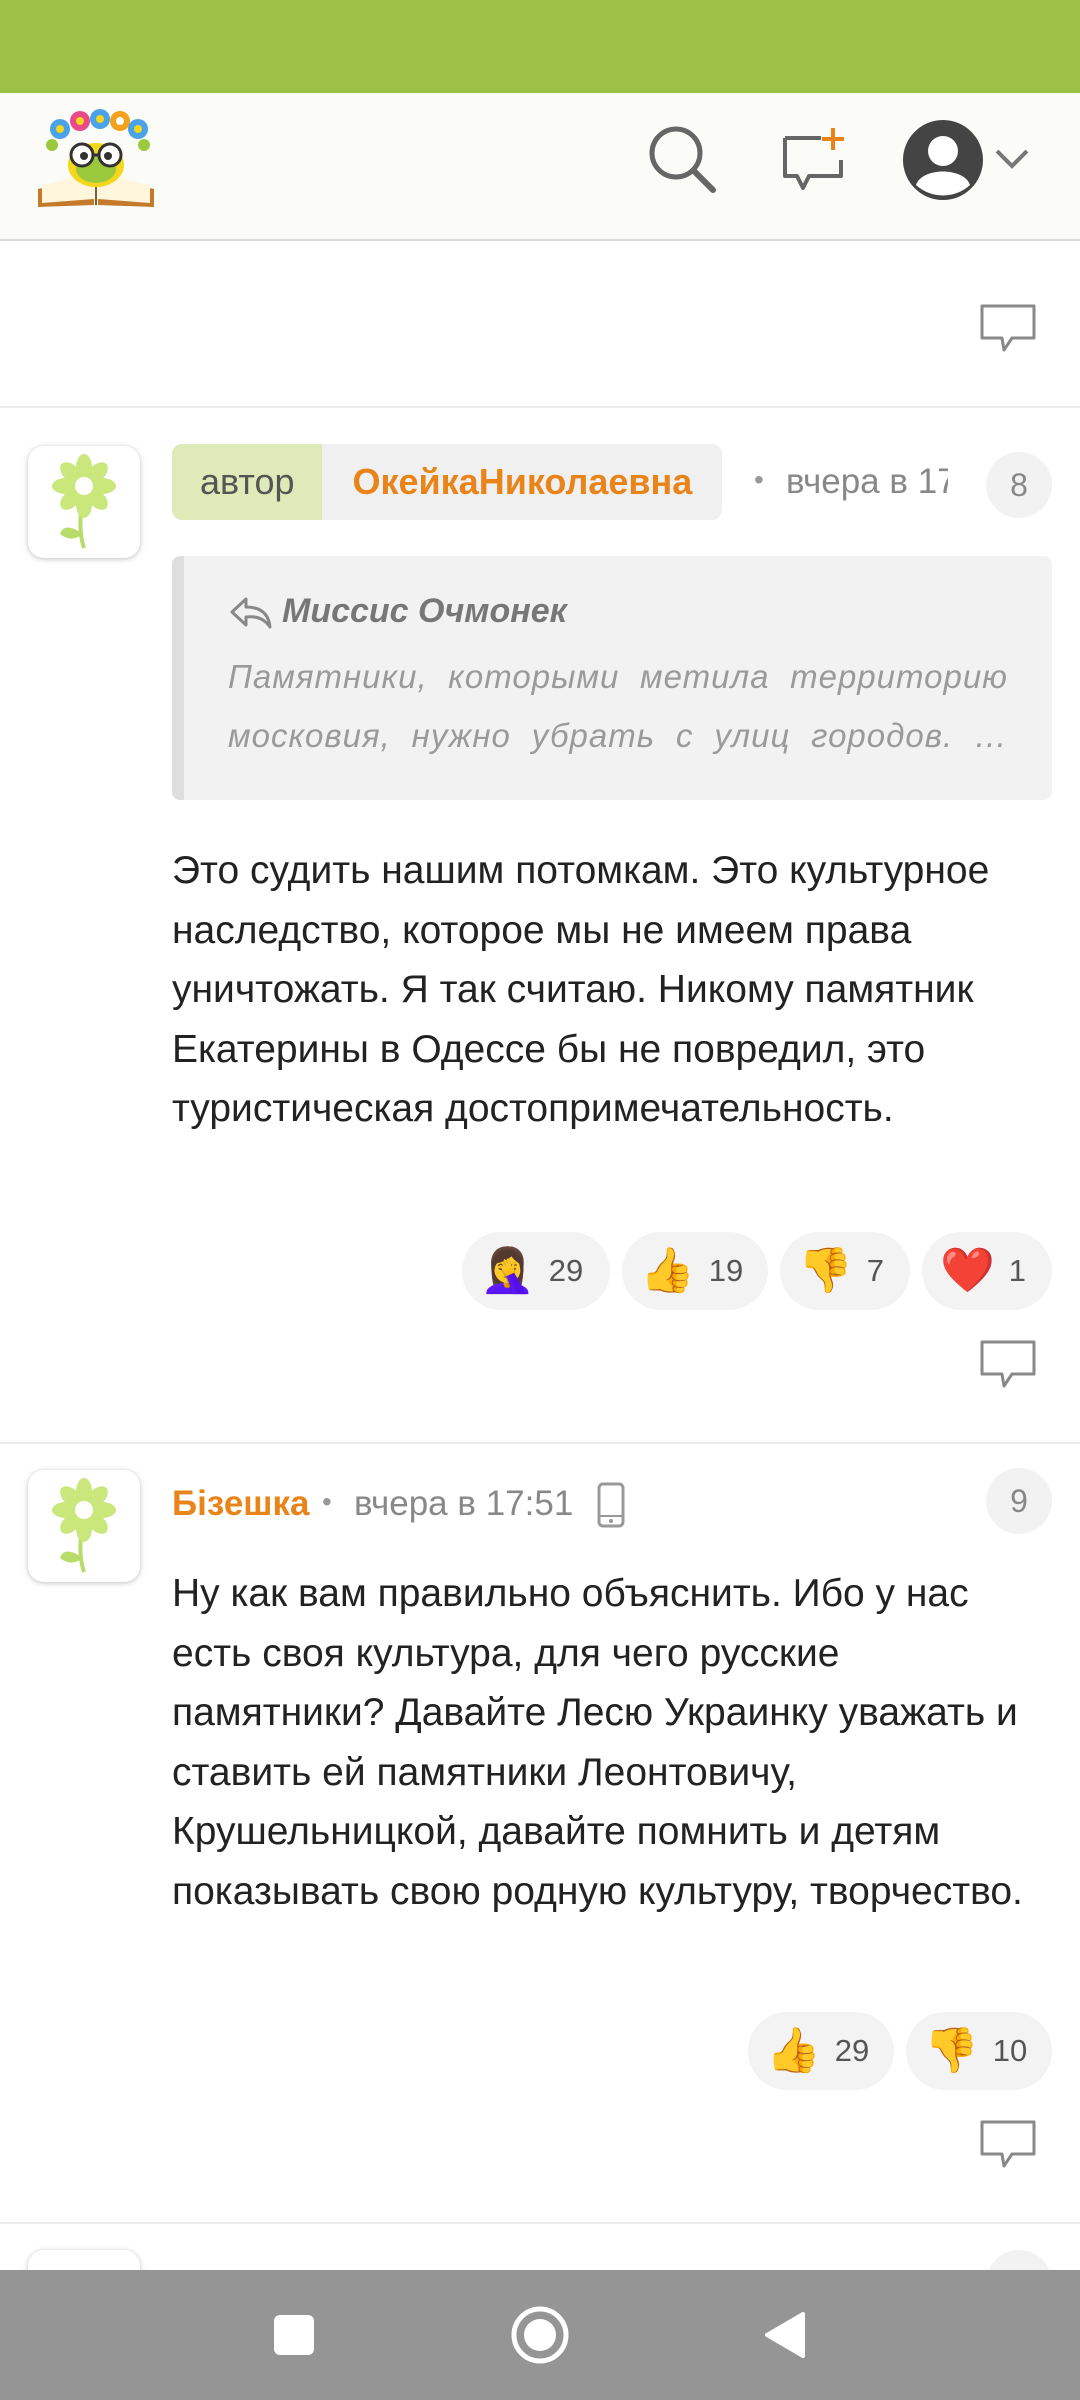  Describe the element at coordinates (618, 611) in the screenshot. I see `quote-author-line: Миссис Очмонек` at that location.